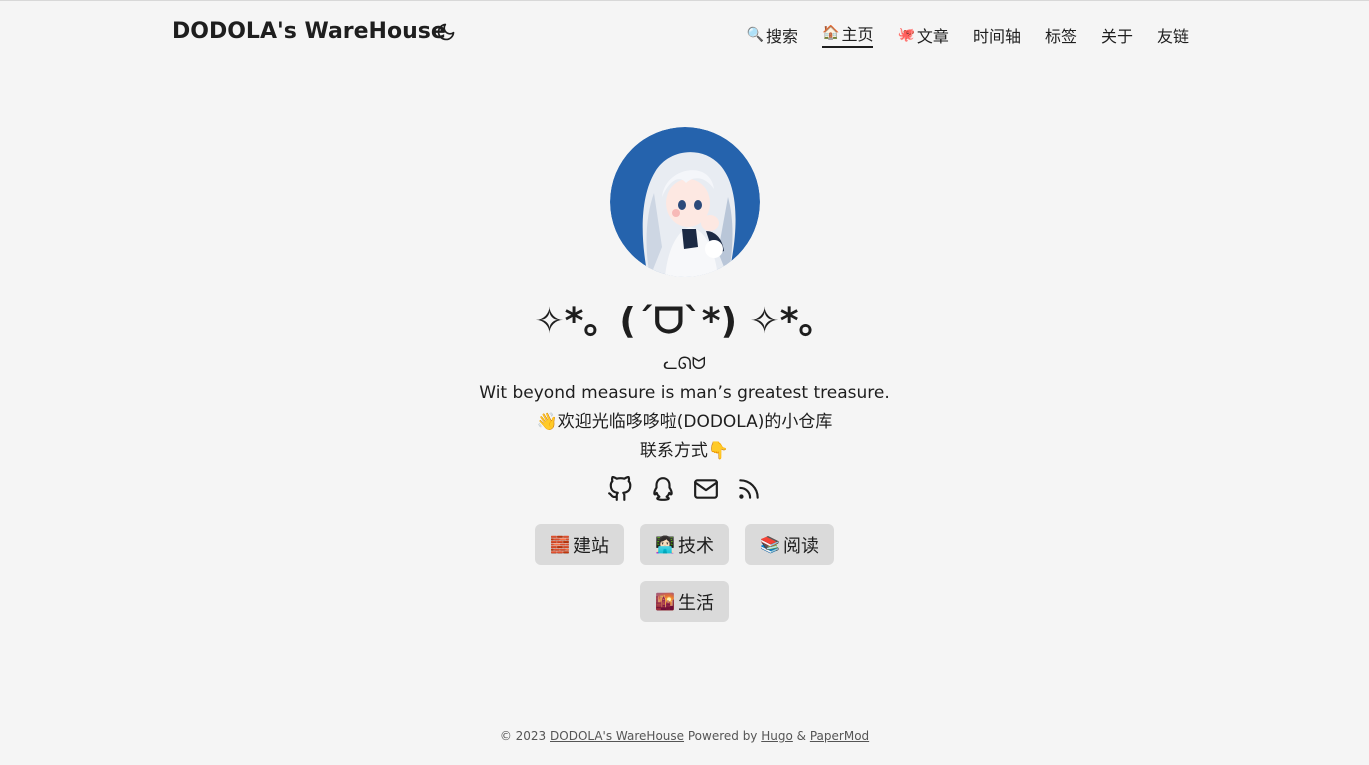 Image resolution: width=1369 pixels, height=765 pixels. I want to click on category-button-build: 🧱 建站, so click(579, 544).